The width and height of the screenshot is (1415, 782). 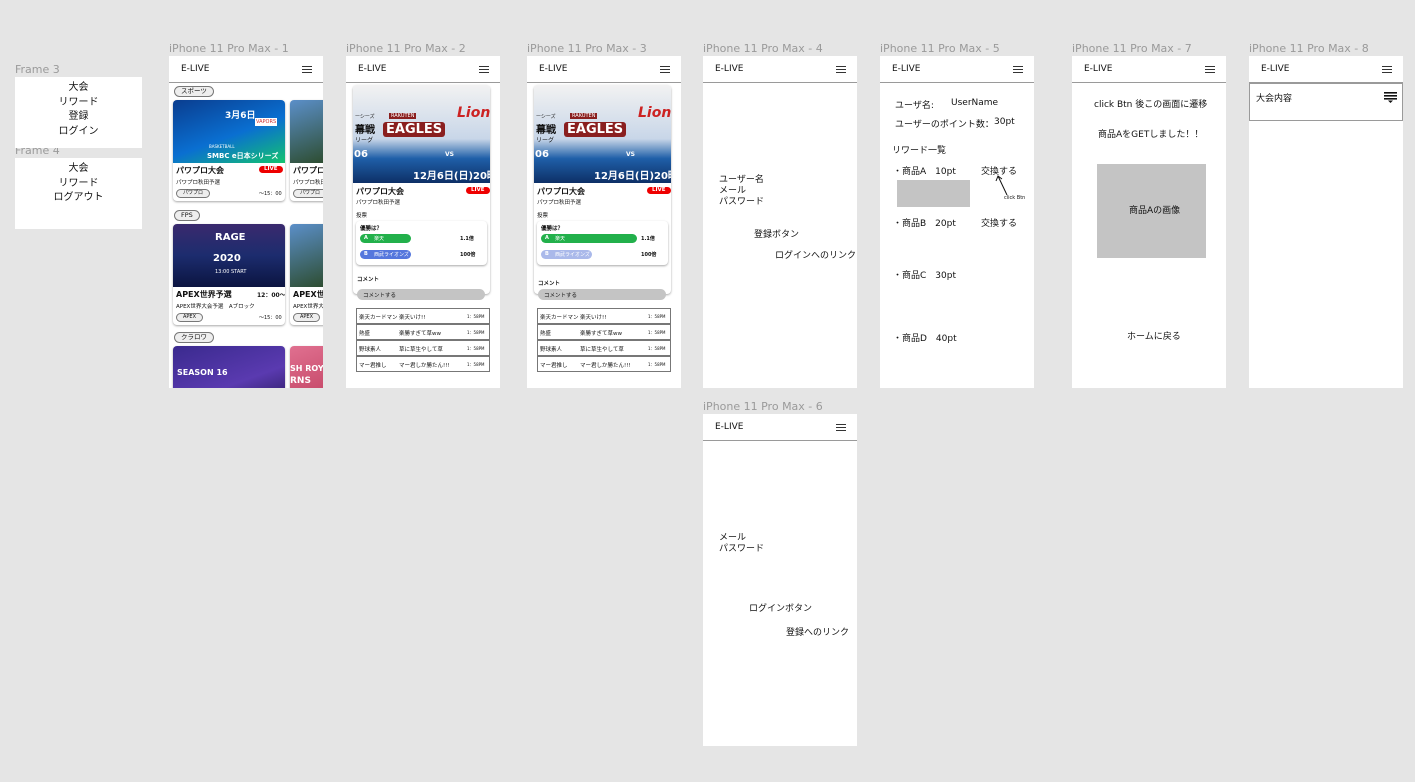 I want to click on arrow-icon, so click(x=1001, y=185).